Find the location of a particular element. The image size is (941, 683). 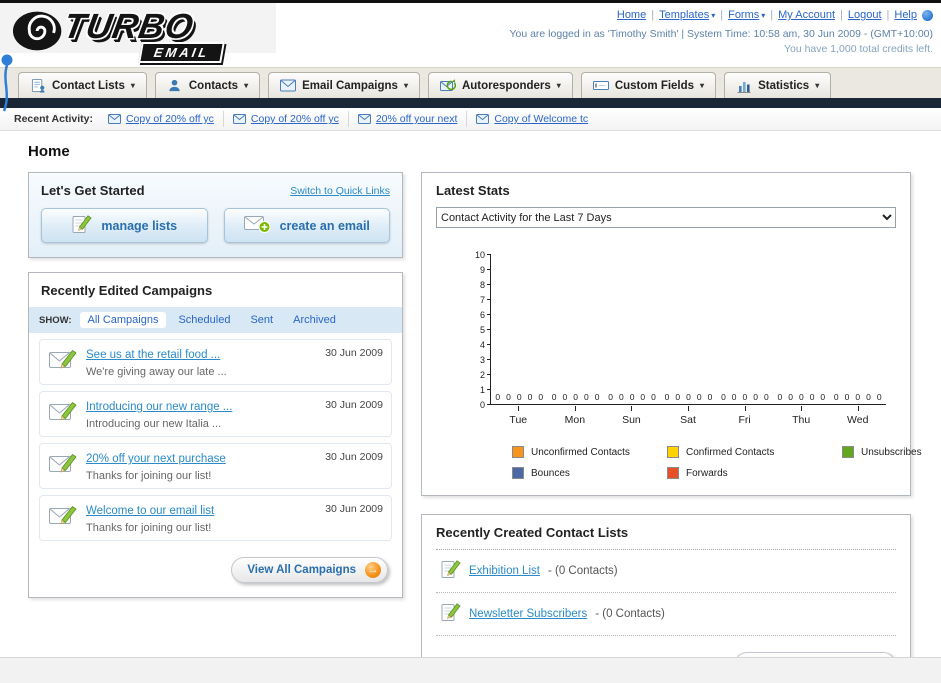

nav-tab-custom-fields: Custom Fields ▾ is located at coordinates (648, 85).